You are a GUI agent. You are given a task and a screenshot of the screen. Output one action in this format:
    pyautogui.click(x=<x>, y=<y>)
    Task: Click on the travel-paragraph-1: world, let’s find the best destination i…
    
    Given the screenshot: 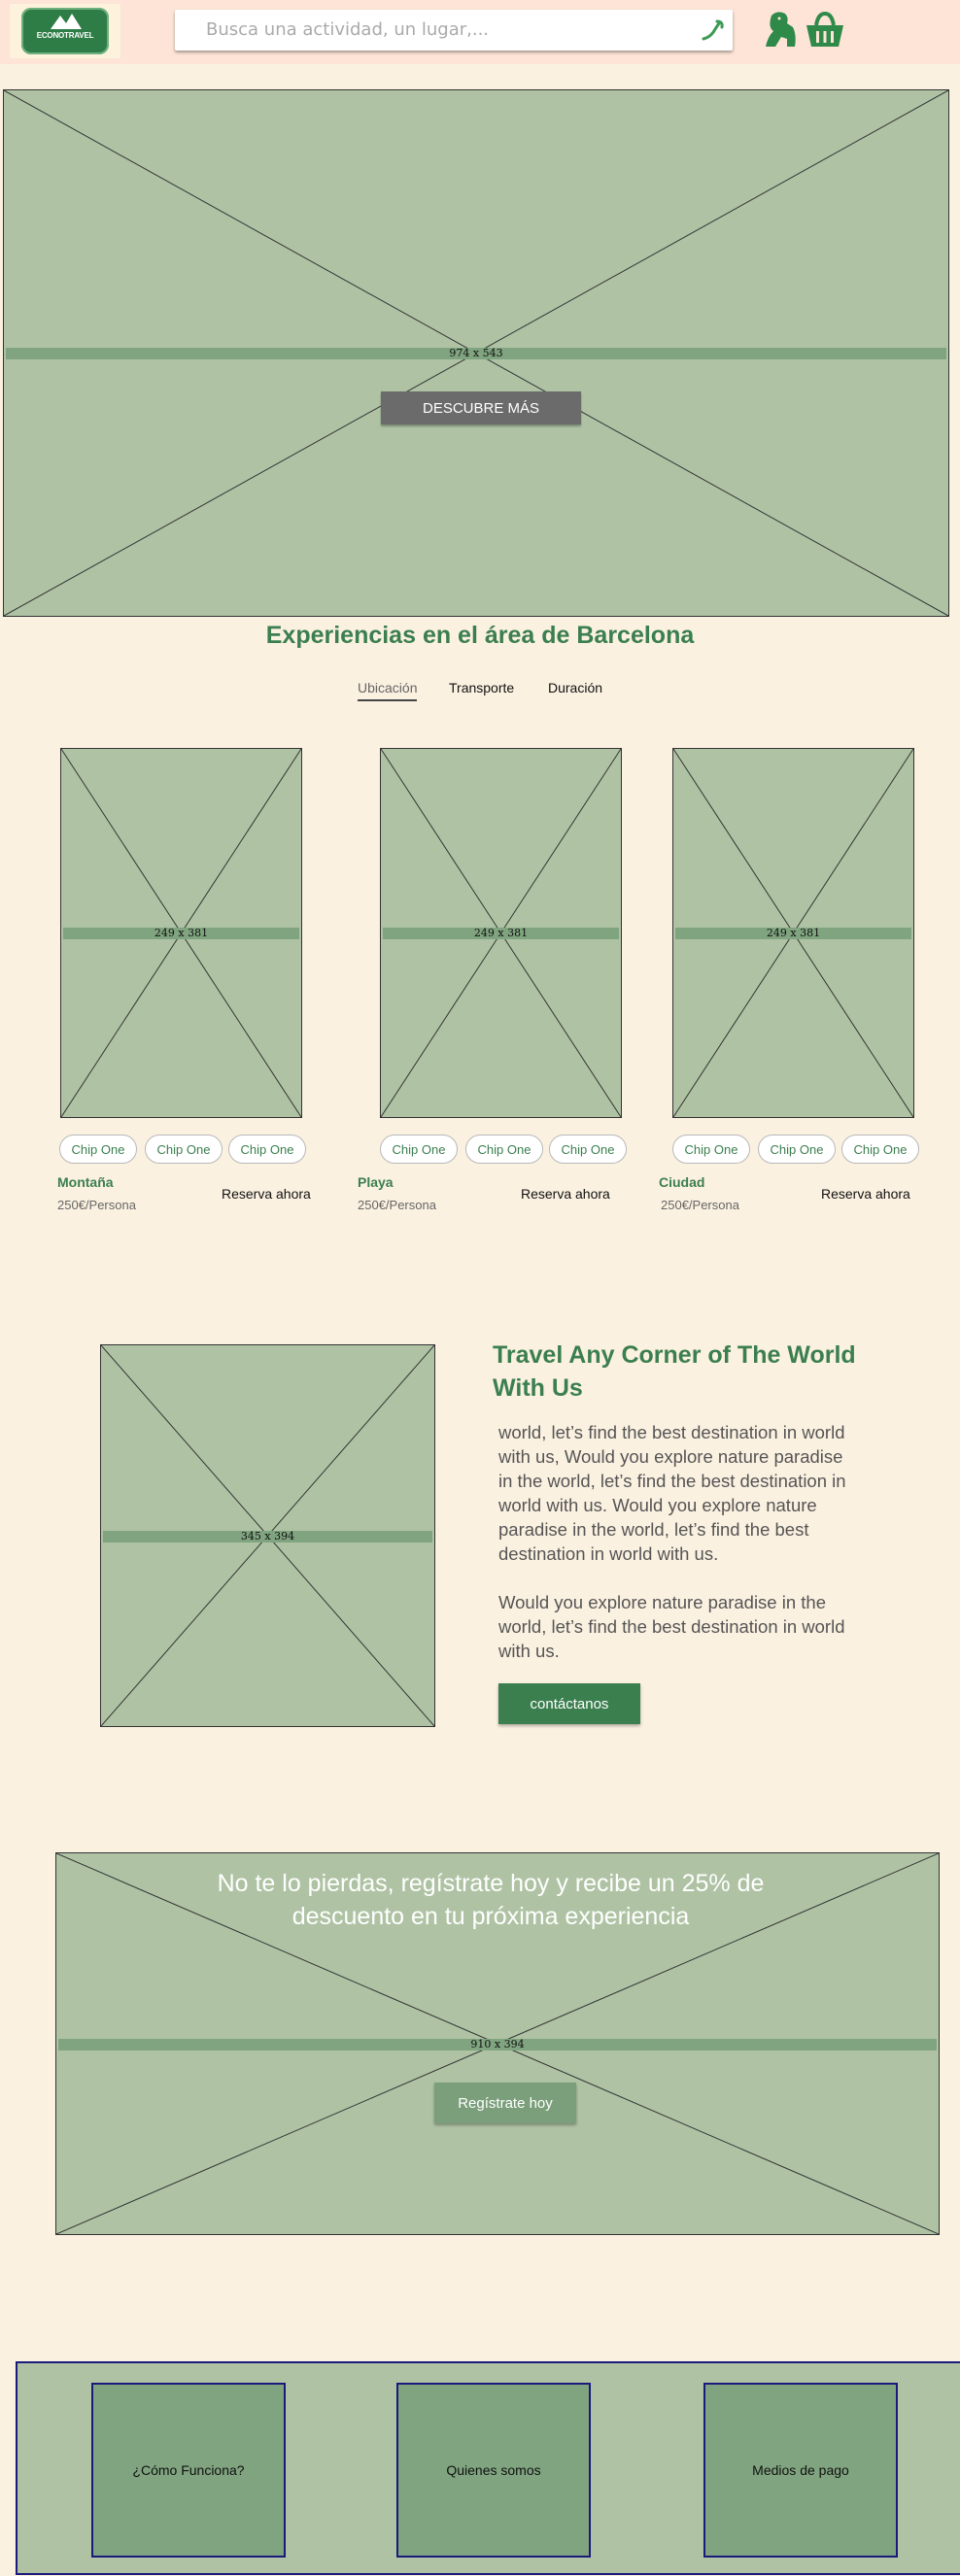 What is the action you would take?
    pyautogui.click(x=672, y=1493)
    